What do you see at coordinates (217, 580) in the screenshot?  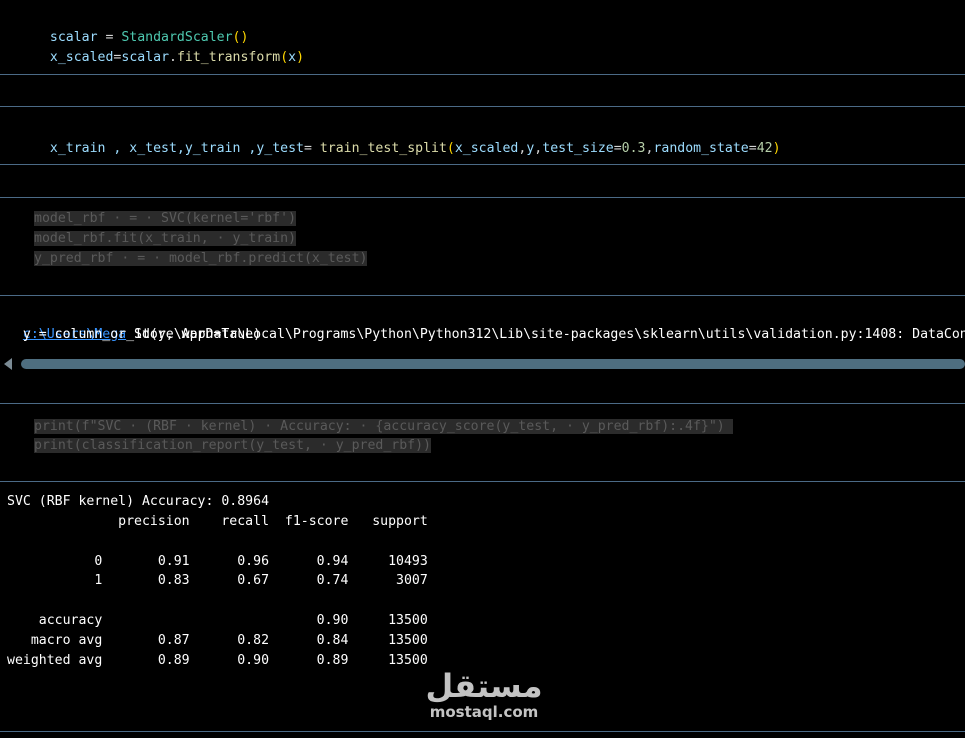 I see `report-row: 1 0.83 0.67 0.74 3007` at bounding box center [217, 580].